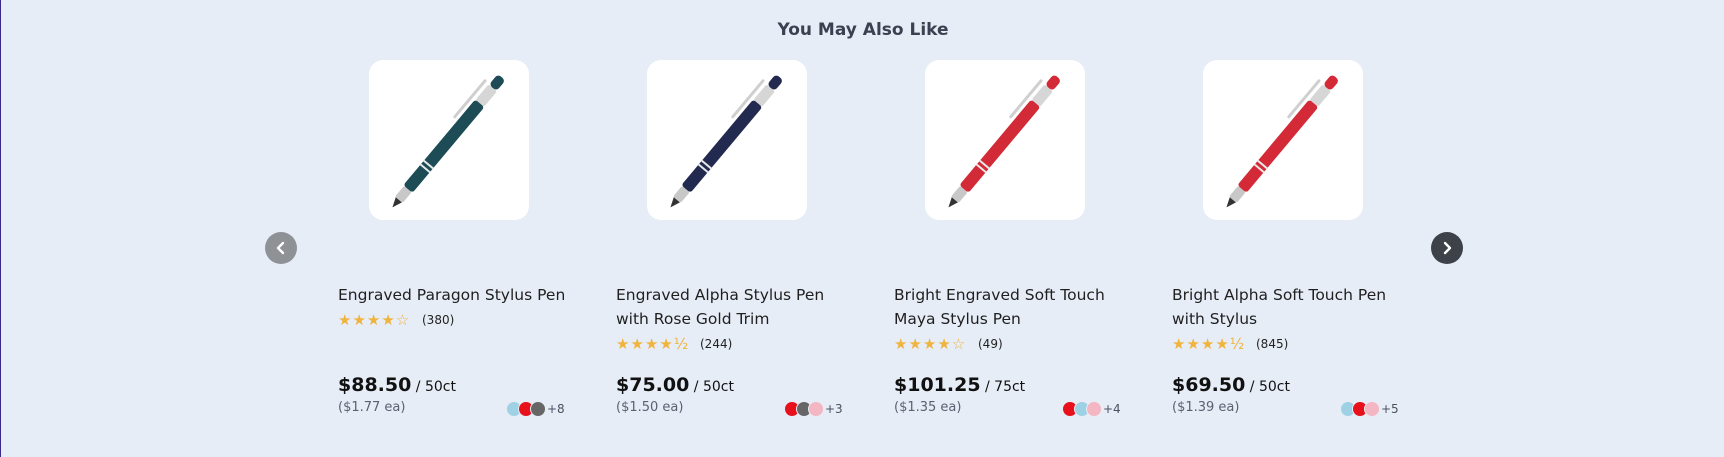 Image resolution: width=1724 pixels, height=457 pixels. I want to click on price-each: ($1.77 ea), so click(372, 407).